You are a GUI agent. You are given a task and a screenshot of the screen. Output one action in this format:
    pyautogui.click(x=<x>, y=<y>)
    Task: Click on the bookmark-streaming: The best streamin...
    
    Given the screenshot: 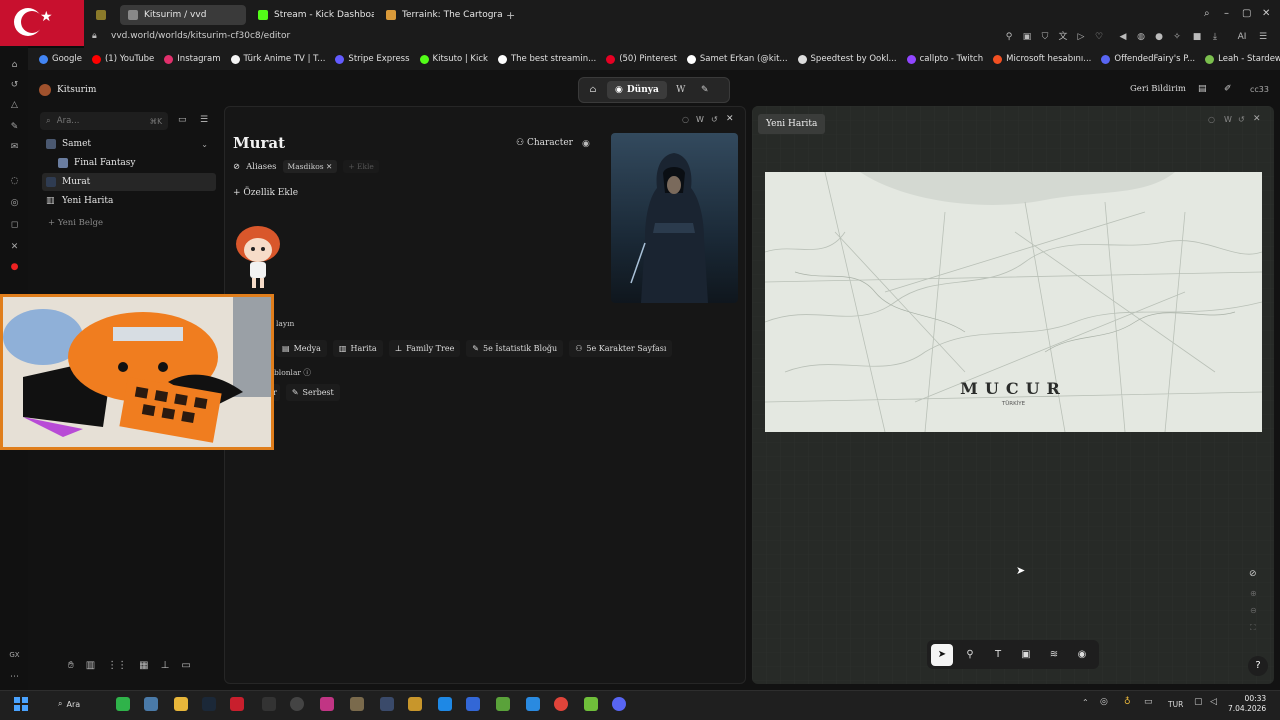 What is the action you would take?
    pyautogui.click(x=547, y=59)
    